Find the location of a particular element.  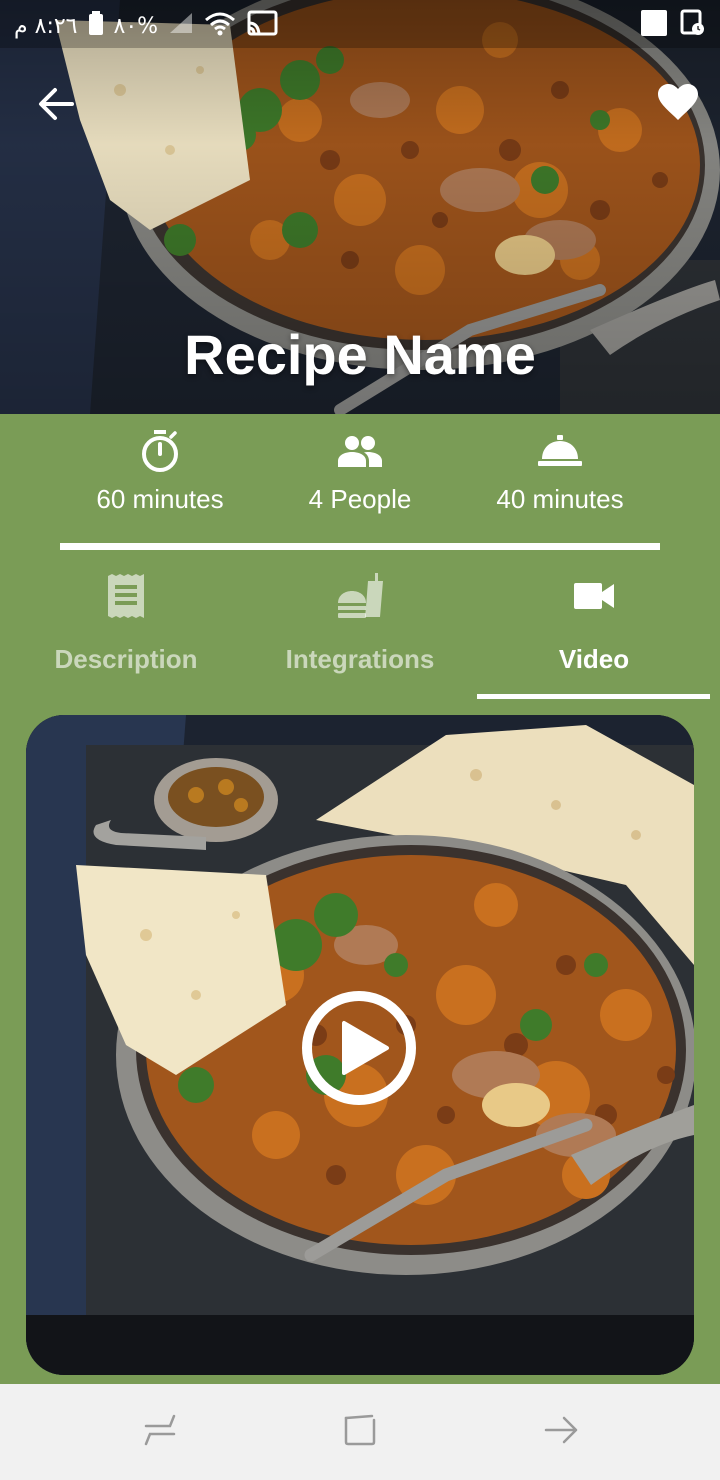

battery-percent: %٨٠ is located at coordinates (136, 26).